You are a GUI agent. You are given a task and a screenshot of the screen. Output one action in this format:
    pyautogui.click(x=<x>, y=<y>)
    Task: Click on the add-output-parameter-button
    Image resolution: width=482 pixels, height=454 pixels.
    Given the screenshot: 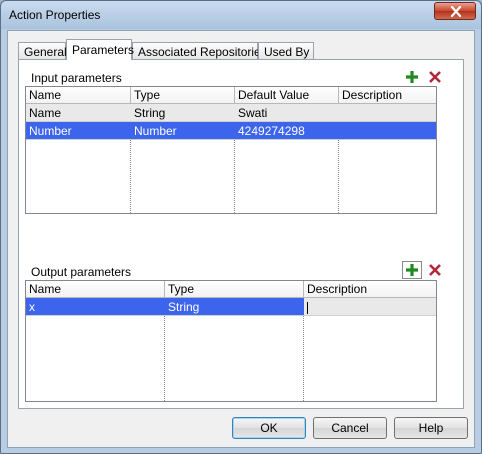 What is the action you would take?
    pyautogui.click(x=412, y=270)
    